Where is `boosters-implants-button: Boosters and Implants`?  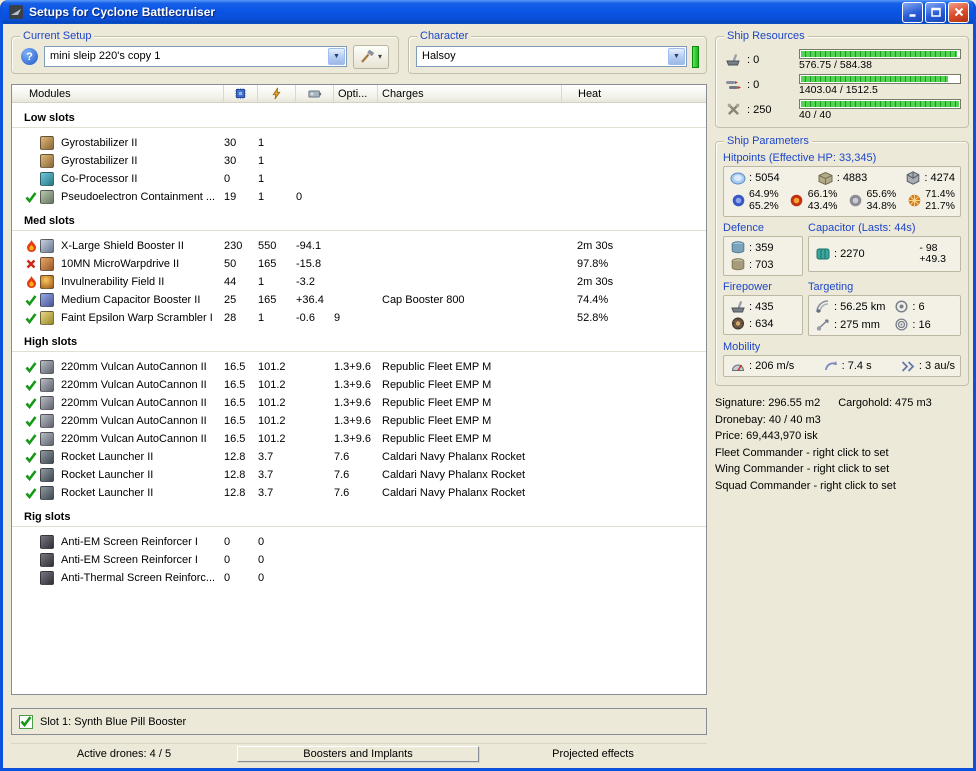
boosters-implants-button: Boosters and Implants is located at coordinates (358, 754).